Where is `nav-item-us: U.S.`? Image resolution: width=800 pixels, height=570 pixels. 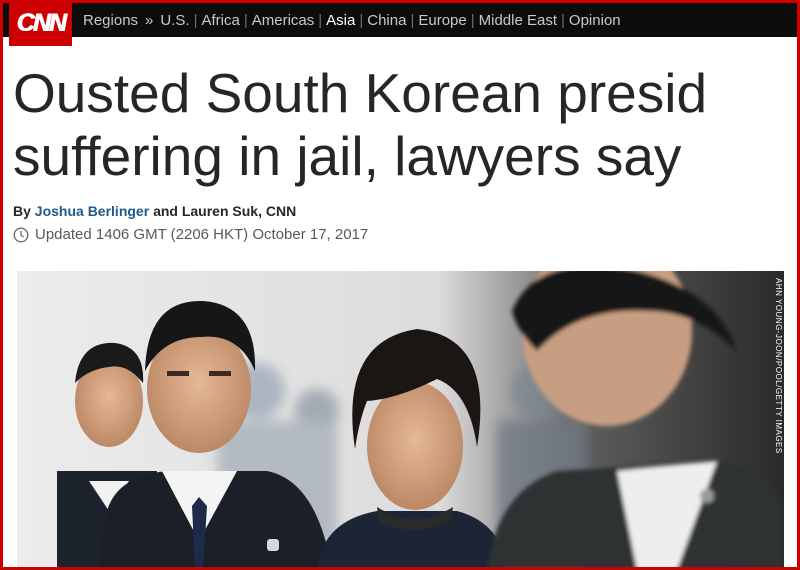 nav-item-us: U.S. is located at coordinates (174, 20).